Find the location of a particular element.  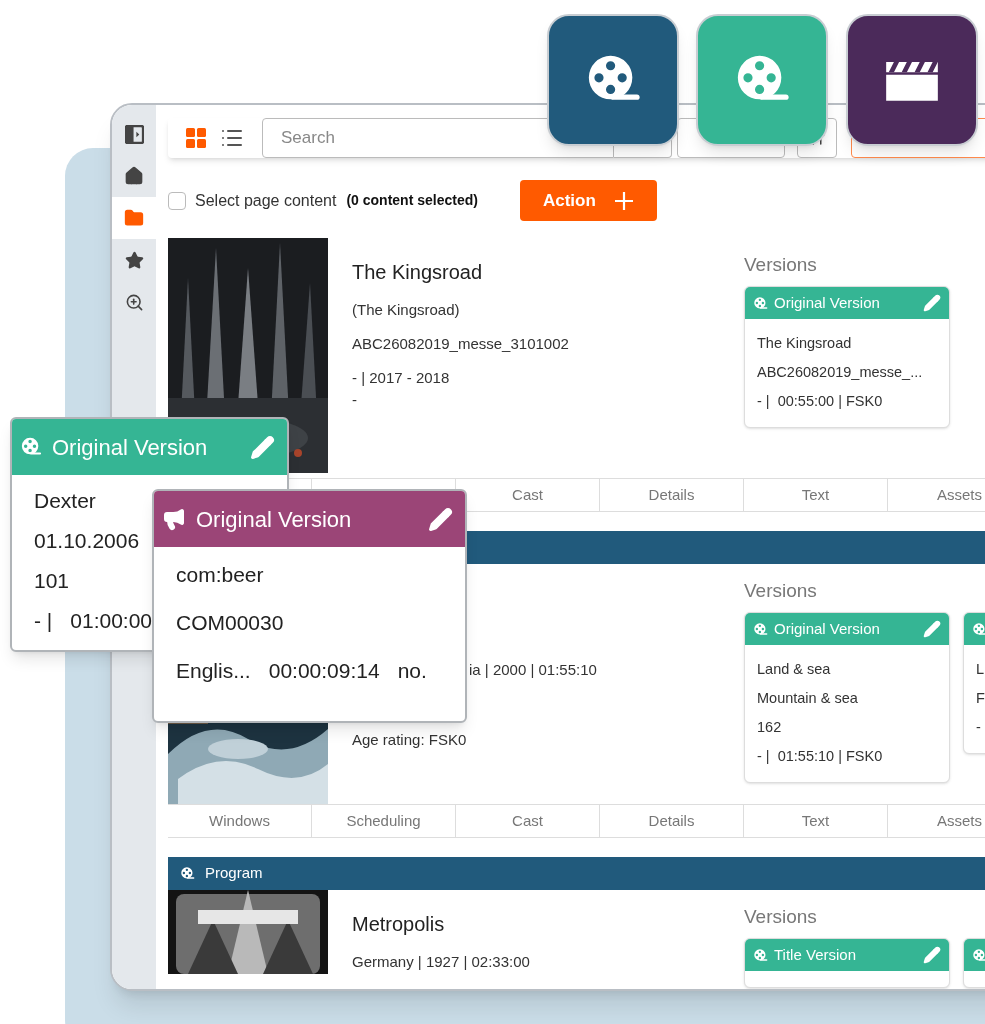

selection-count: (0 content selected) is located at coordinates (412, 200).